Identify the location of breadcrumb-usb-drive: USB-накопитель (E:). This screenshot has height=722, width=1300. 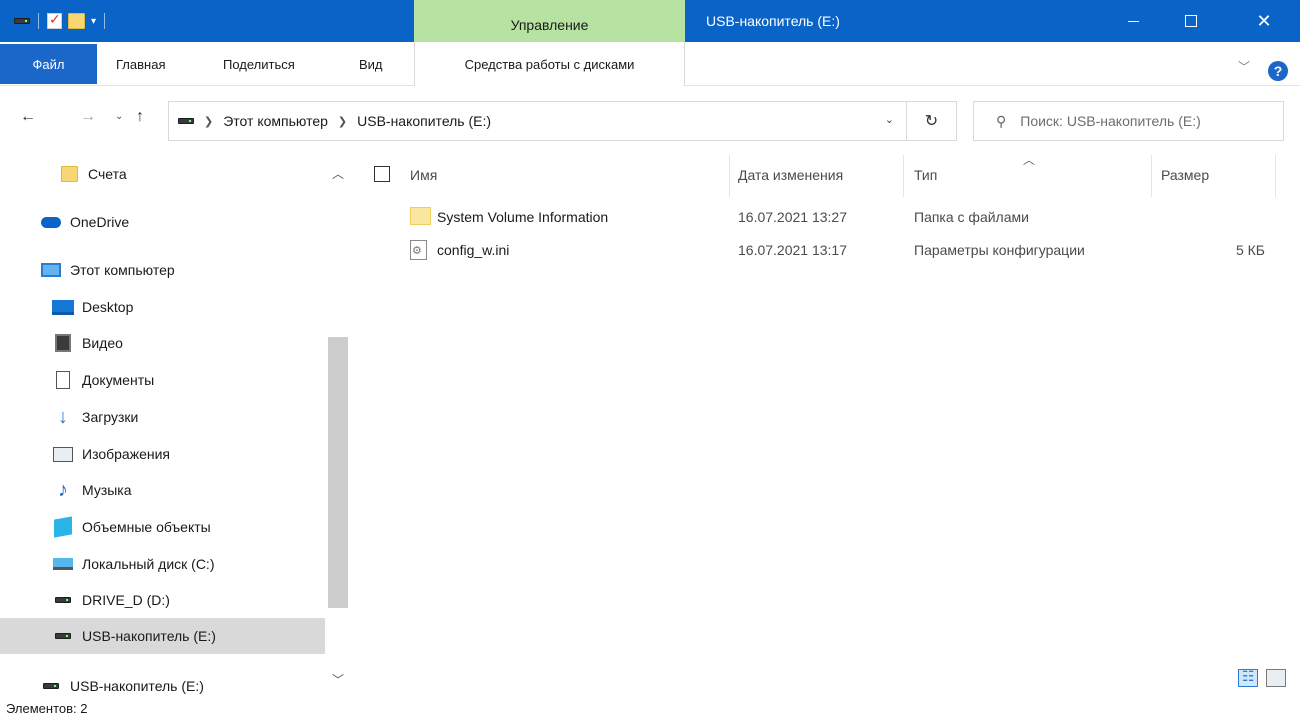
(424, 121).